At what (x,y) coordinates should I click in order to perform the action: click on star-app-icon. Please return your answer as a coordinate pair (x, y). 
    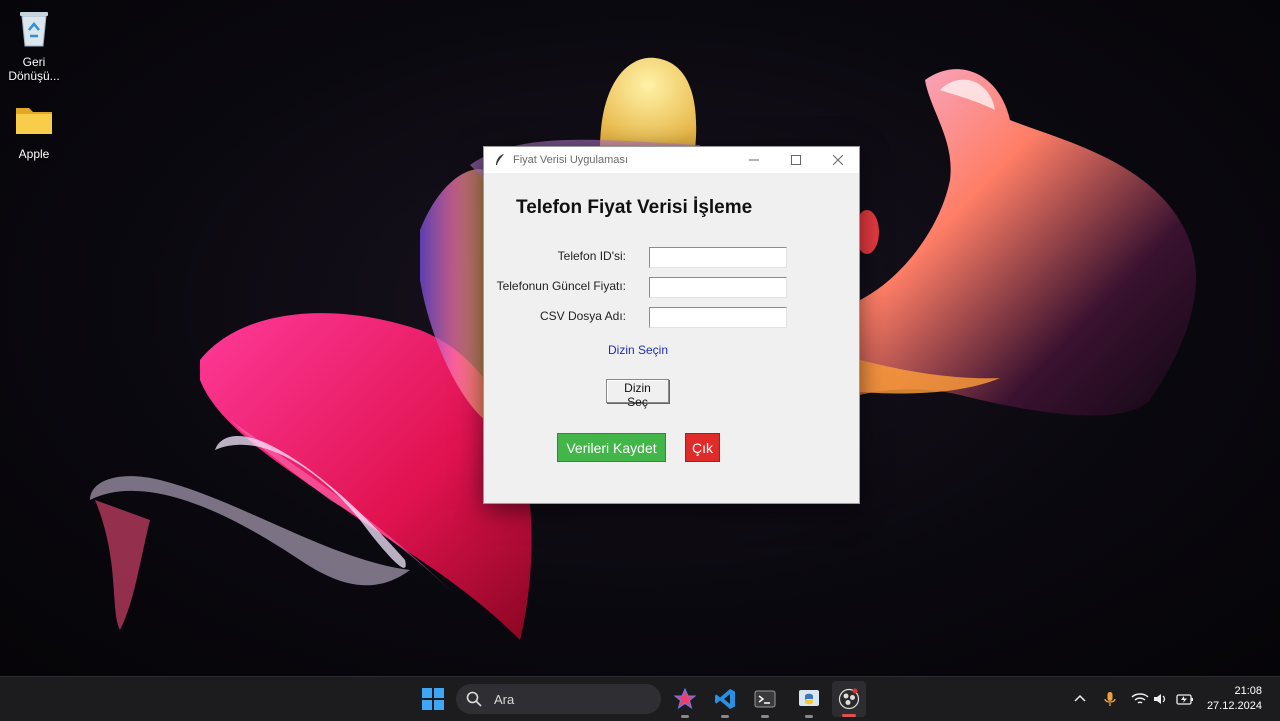
    Looking at the image, I should click on (685, 699).